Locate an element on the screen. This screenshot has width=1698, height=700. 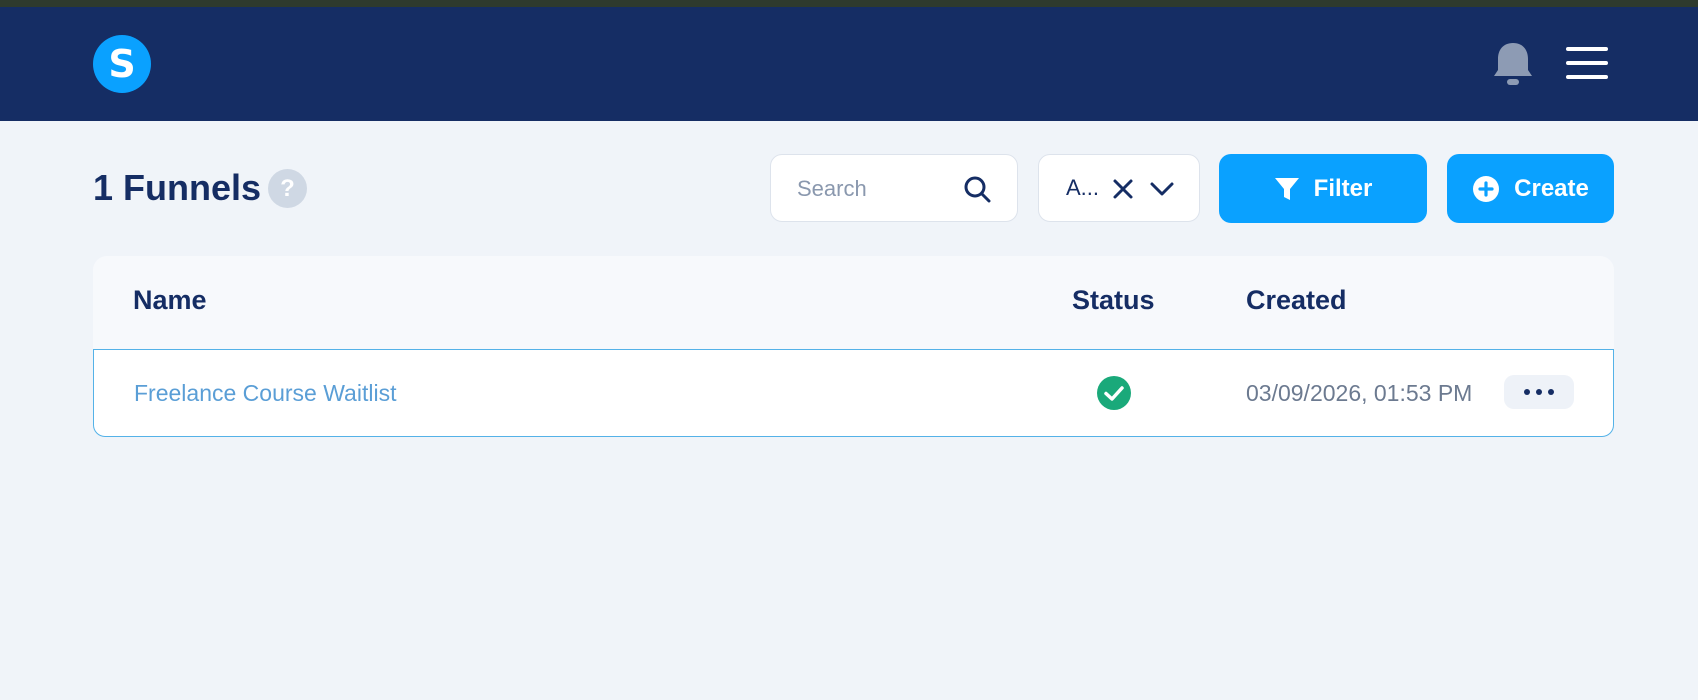
column-header-status: Status is located at coordinates (1113, 300).